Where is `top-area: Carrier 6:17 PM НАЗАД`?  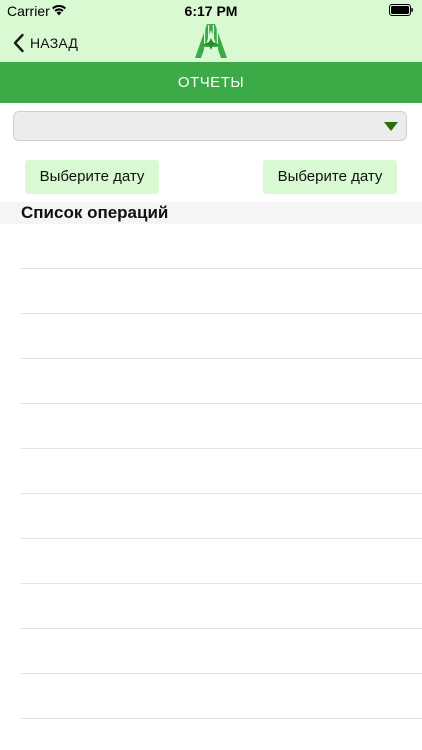
top-area: Carrier 6:17 PM НАЗАД is located at coordinates (211, 31).